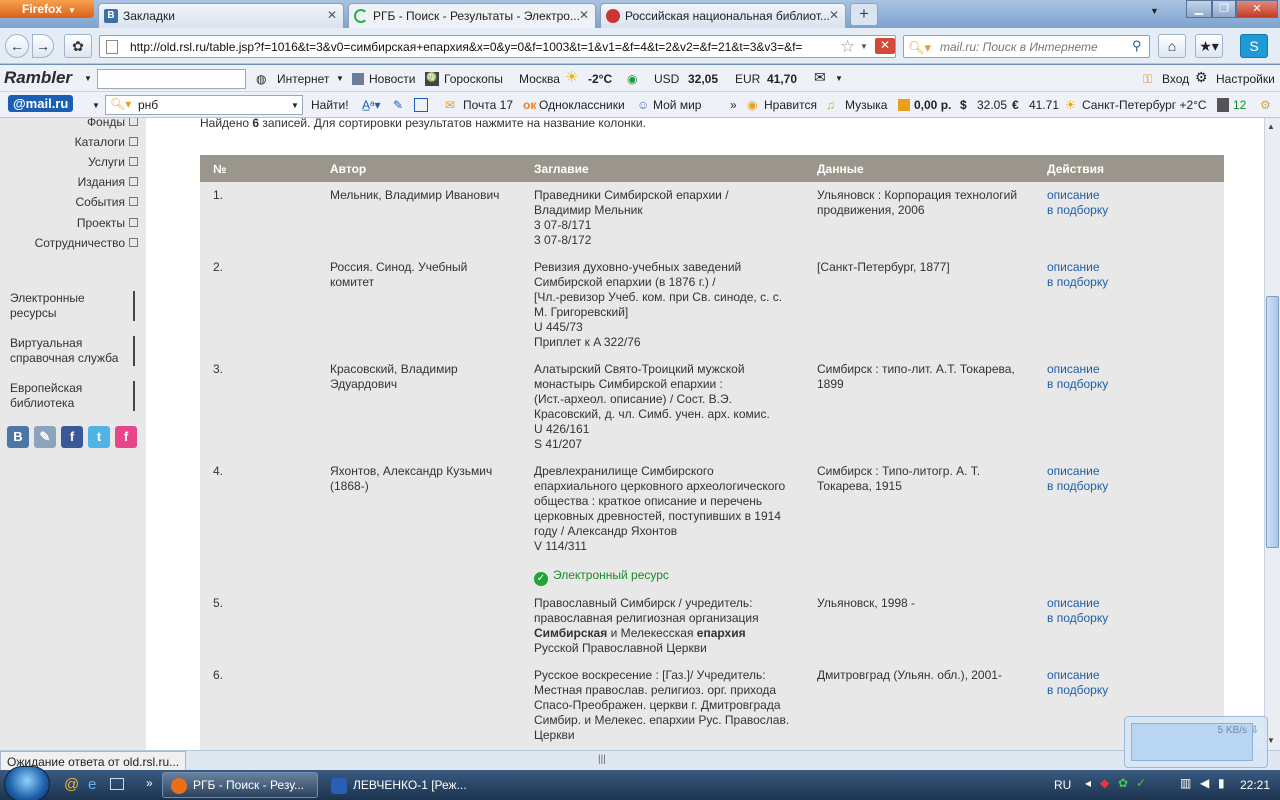 This screenshot has height=800, width=1280. What do you see at coordinates (1154, 11) in the screenshot?
I see `tab-list-icon: ▼` at bounding box center [1154, 11].